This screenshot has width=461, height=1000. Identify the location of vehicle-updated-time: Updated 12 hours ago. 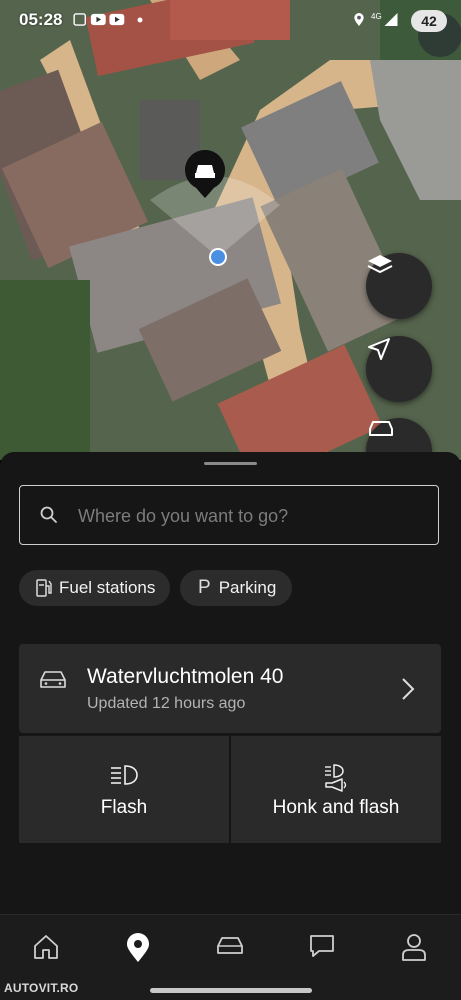
(166, 703).